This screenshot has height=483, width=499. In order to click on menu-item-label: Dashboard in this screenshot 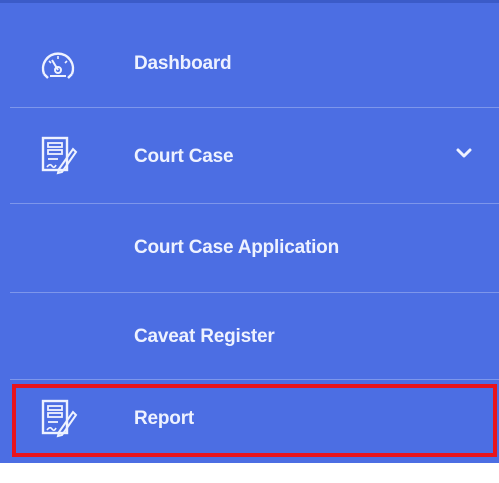, I will do `click(183, 63)`.